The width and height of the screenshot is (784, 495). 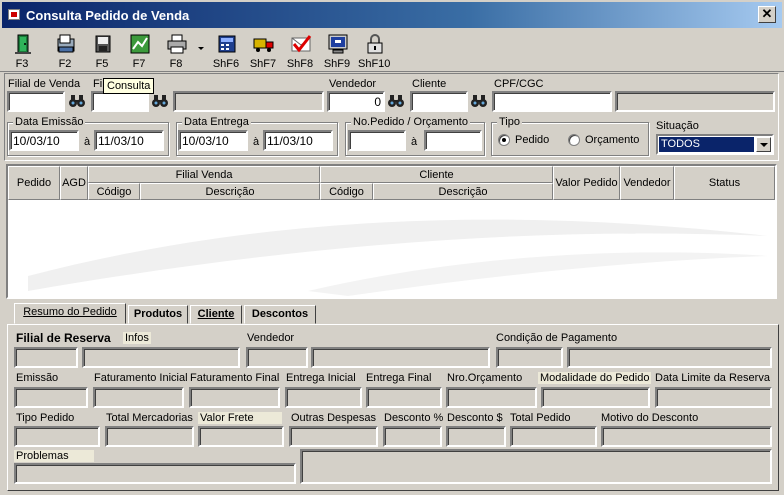 I want to click on vendedor-input: 0, so click(x=356, y=101).